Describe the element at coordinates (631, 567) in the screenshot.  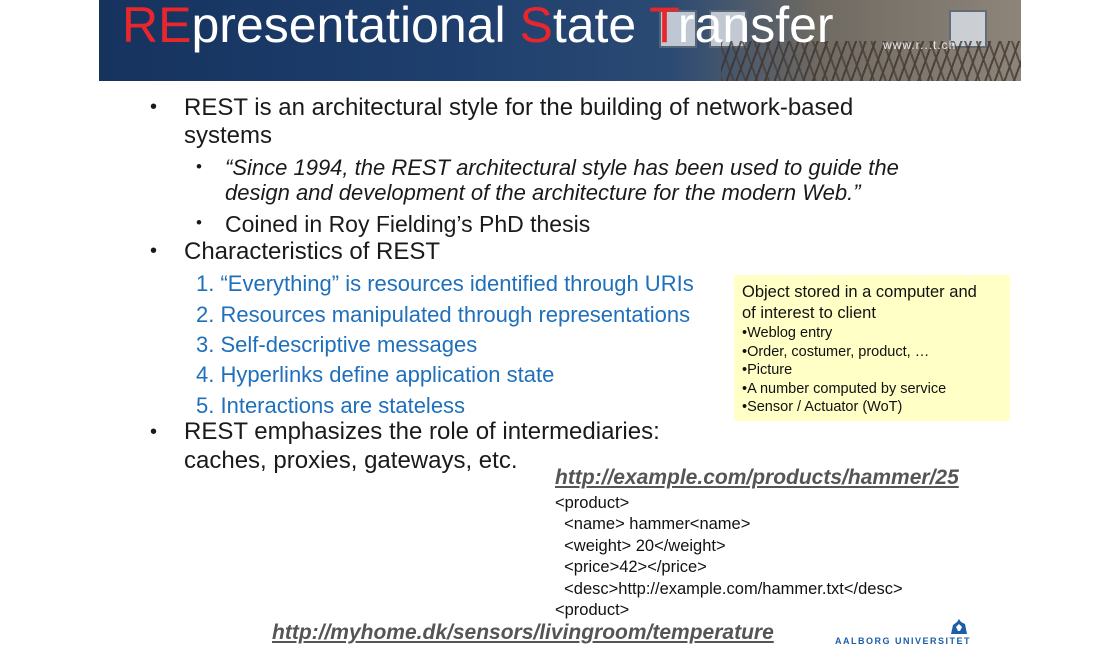
I see `xml-line: <price>42></price>` at that location.